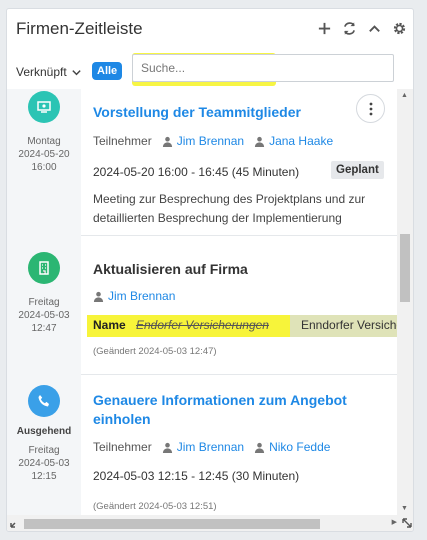  I want to click on entry-time-range: 2024-05-03 12:15 - 12:45 (30 Minuten), so click(196, 476).